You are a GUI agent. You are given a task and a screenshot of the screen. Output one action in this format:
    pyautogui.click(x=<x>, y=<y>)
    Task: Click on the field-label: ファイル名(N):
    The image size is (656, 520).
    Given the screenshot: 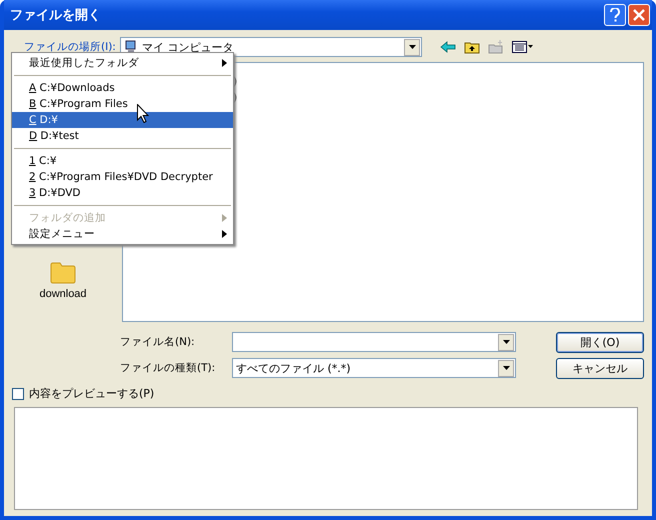 What is the action you would take?
    pyautogui.click(x=158, y=342)
    